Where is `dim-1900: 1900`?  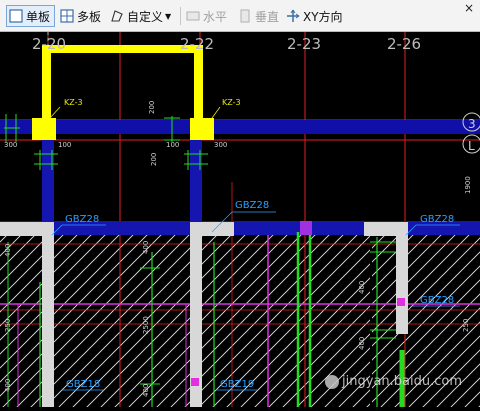 dim-1900: 1900 is located at coordinates (468, 185).